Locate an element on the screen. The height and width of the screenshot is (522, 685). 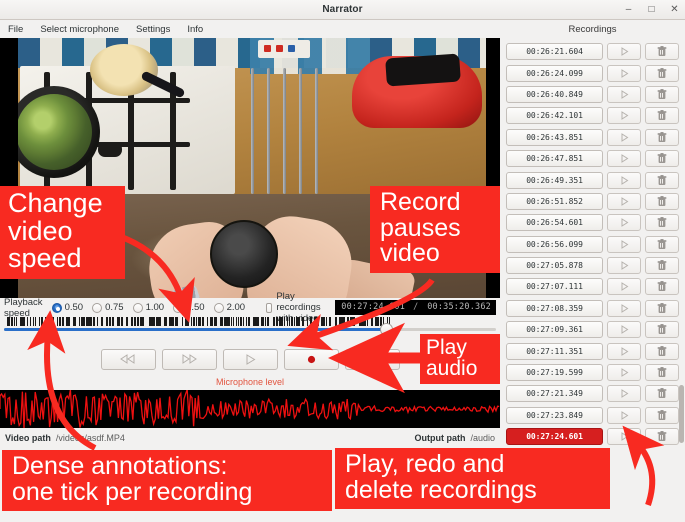
recording-timestamp: 00:26:56.099 is located at coordinates (554, 244).